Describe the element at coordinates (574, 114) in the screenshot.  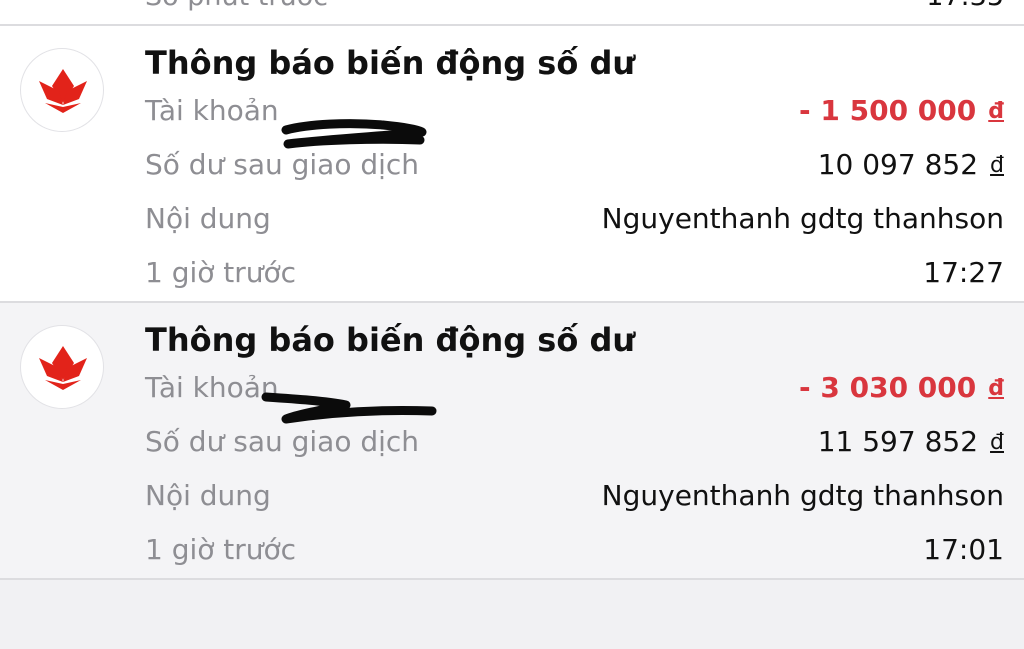
I see `account-row: Tài khoản - 1 500 000 đ` at that location.